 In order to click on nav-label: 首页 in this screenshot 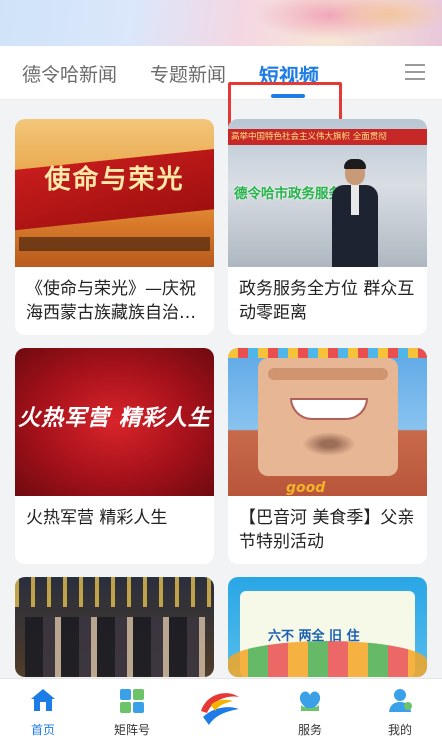, I will do `click(42, 730)`.